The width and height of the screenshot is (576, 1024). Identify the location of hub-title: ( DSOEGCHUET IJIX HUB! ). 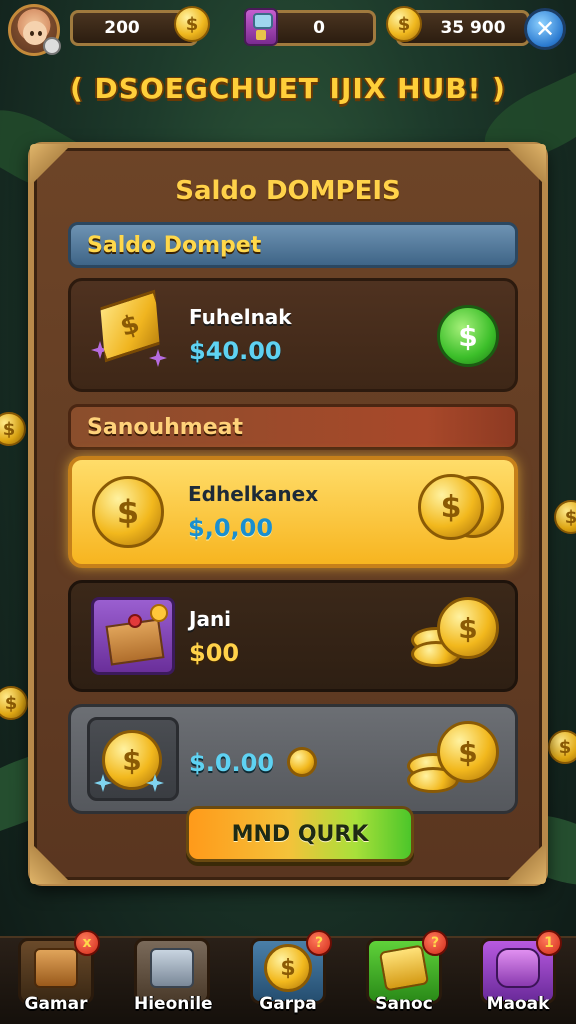
(288, 88).